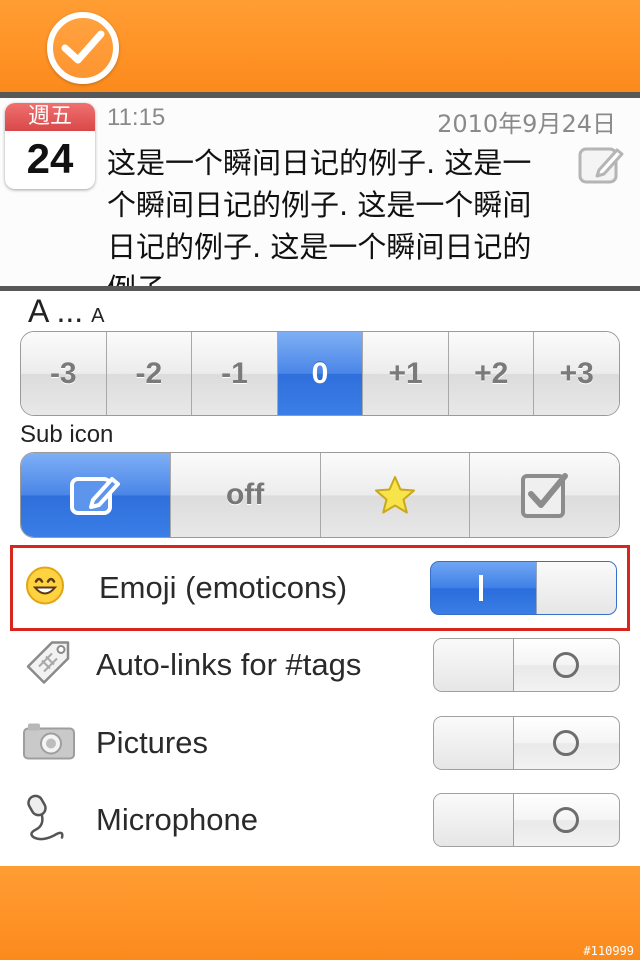  Describe the element at coordinates (320, 743) in the screenshot. I see `option-row-pictures: Pictures` at that location.